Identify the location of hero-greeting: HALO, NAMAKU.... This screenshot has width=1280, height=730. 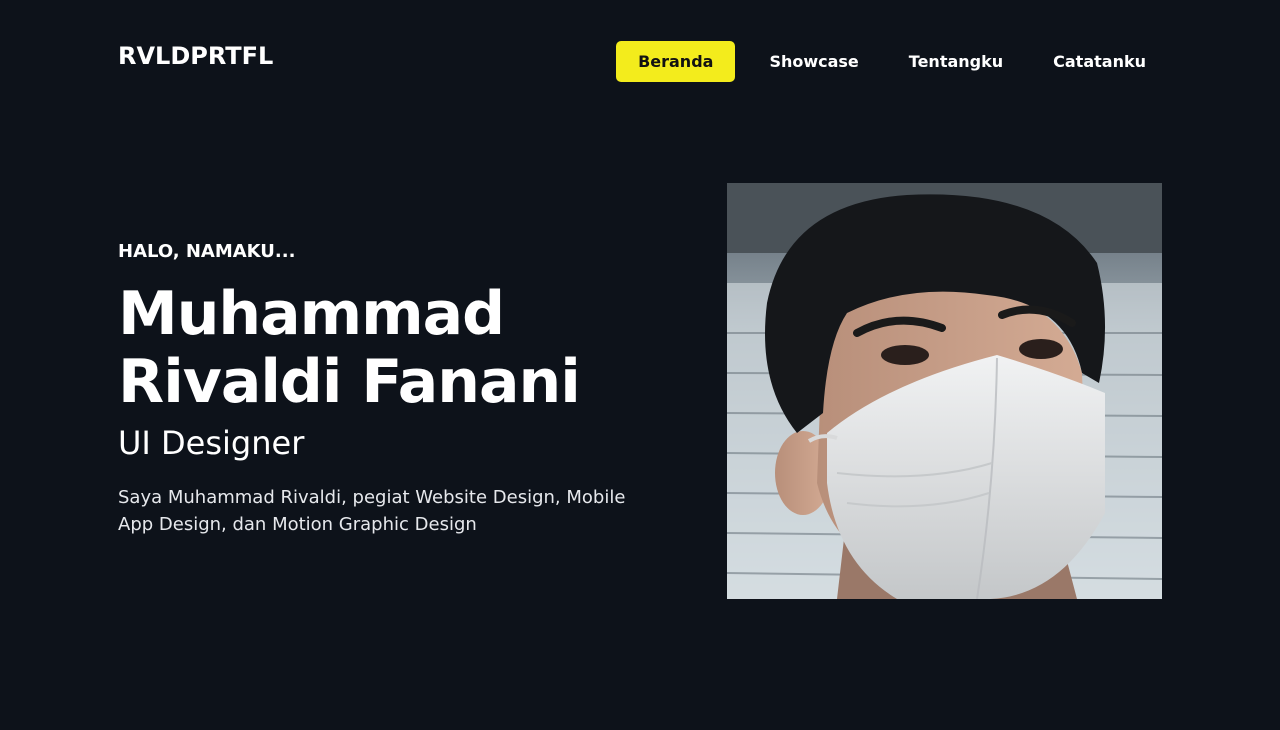
(207, 251).